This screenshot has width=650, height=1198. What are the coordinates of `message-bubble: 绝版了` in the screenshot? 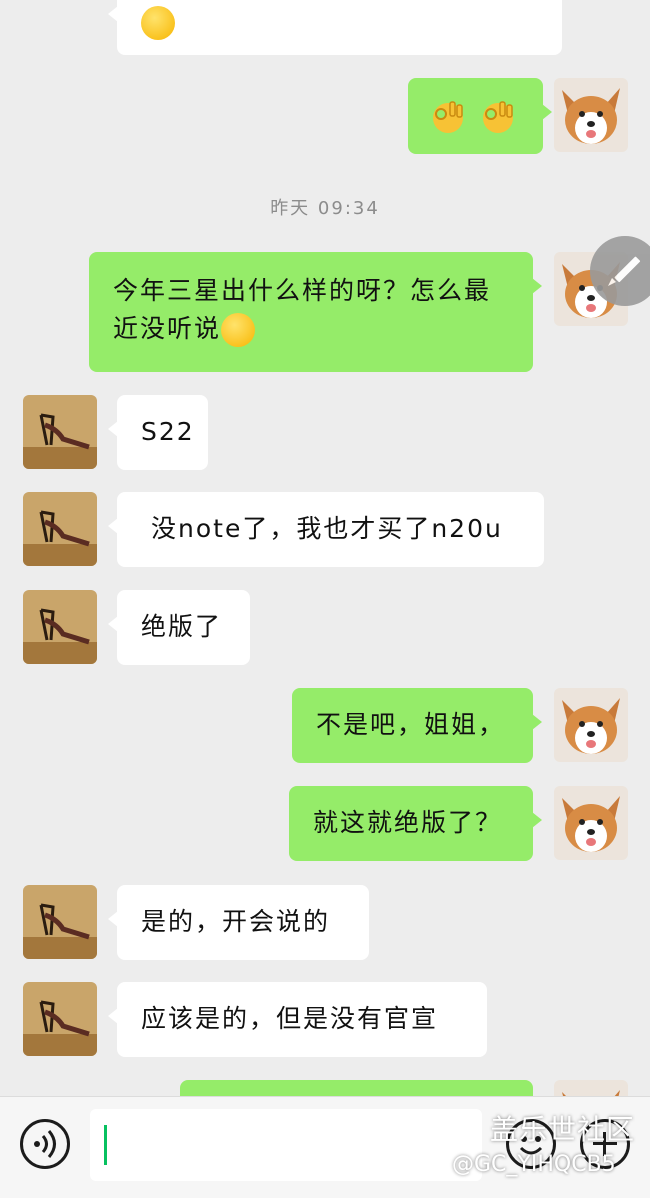 It's located at (179, 627).